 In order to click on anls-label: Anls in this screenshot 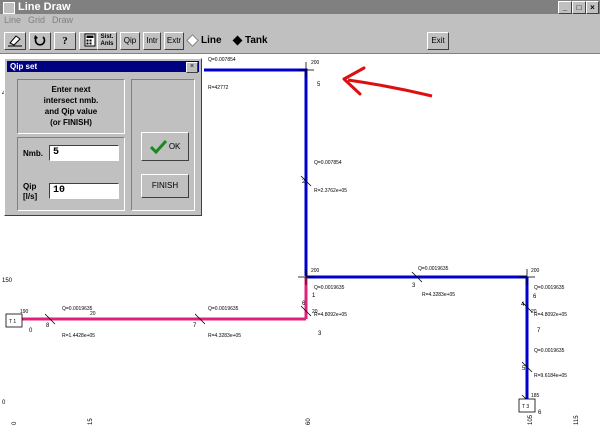, I will do `click(107, 44)`.